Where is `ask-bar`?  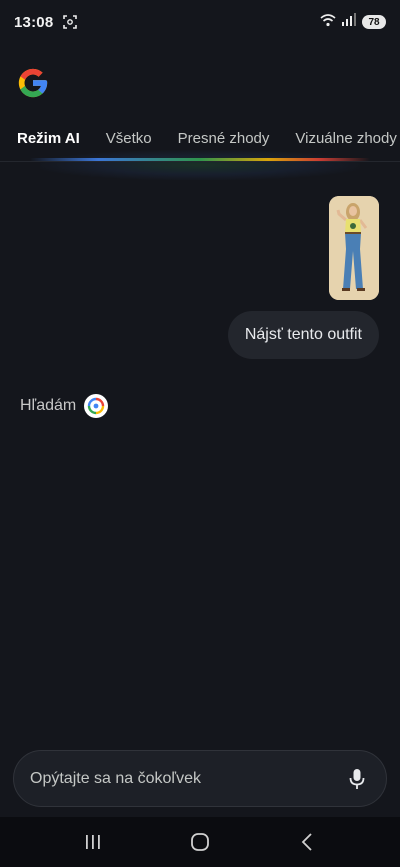 ask-bar is located at coordinates (200, 778).